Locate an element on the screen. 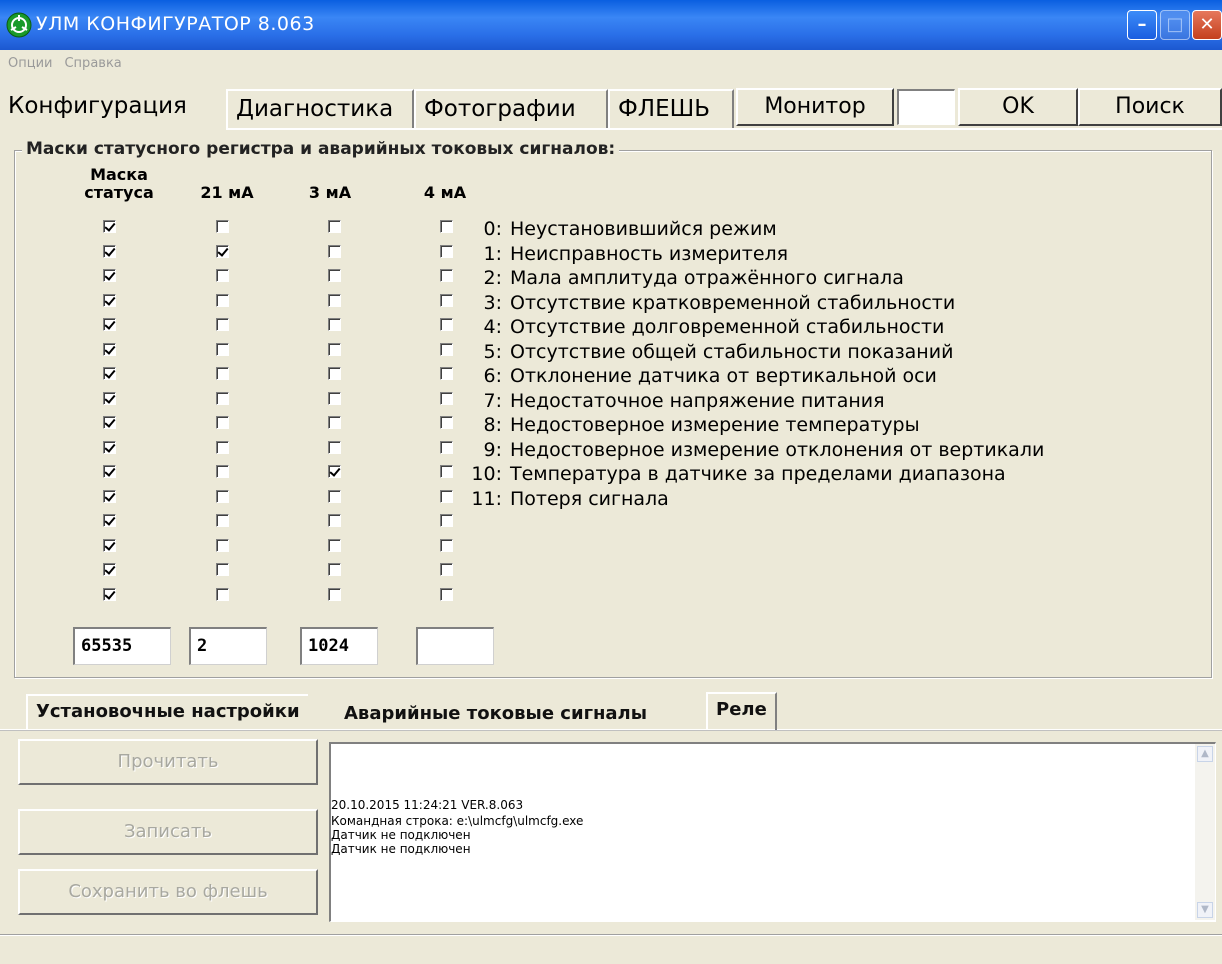 The width and height of the screenshot is (1222, 964). signal-label: Недостоверное измерение температуры is located at coordinates (715, 425).